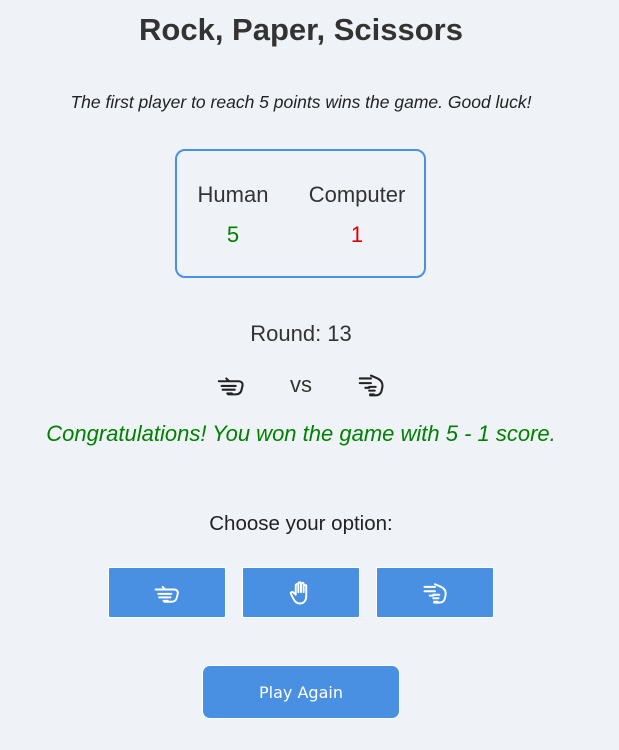 The width and height of the screenshot is (619, 750). Describe the element at coordinates (233, 215) in the screenshot. I see `human-score-column: Human 5` at that location.